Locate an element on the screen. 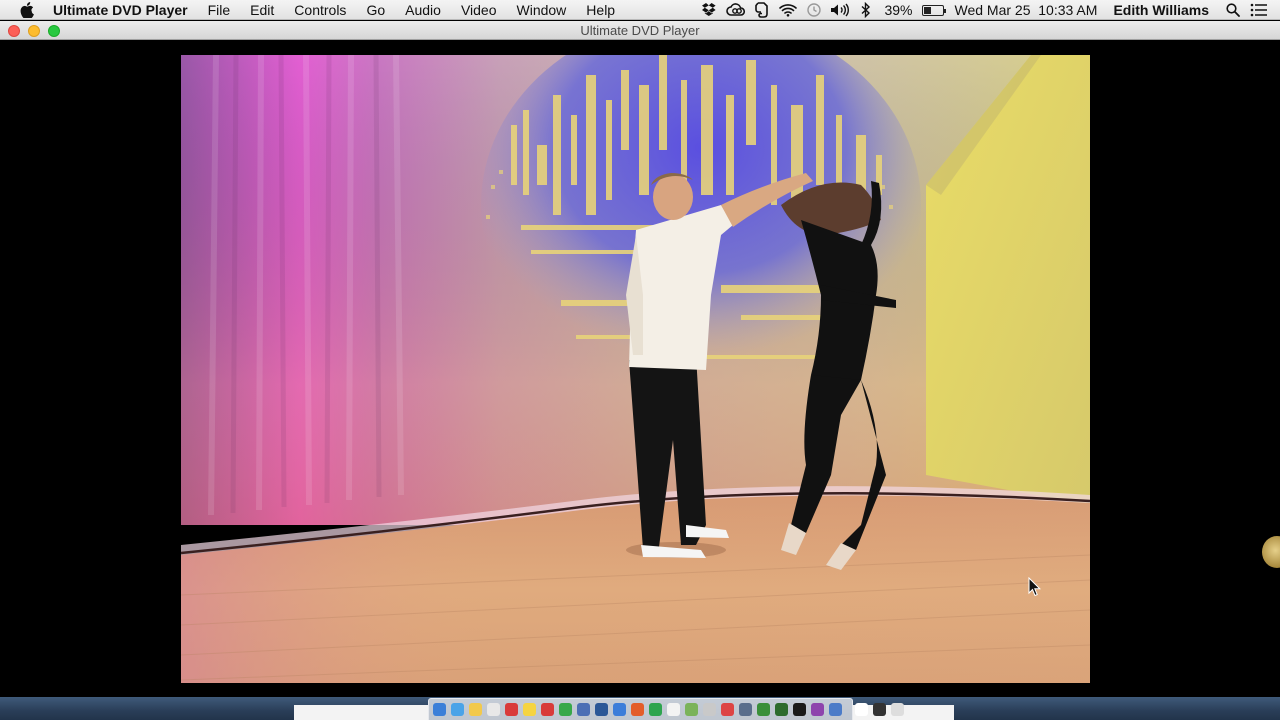 Image resolution: width=1280 pixels, height=720 pixels. menu-help: Help is located at coordinates (600, 10).